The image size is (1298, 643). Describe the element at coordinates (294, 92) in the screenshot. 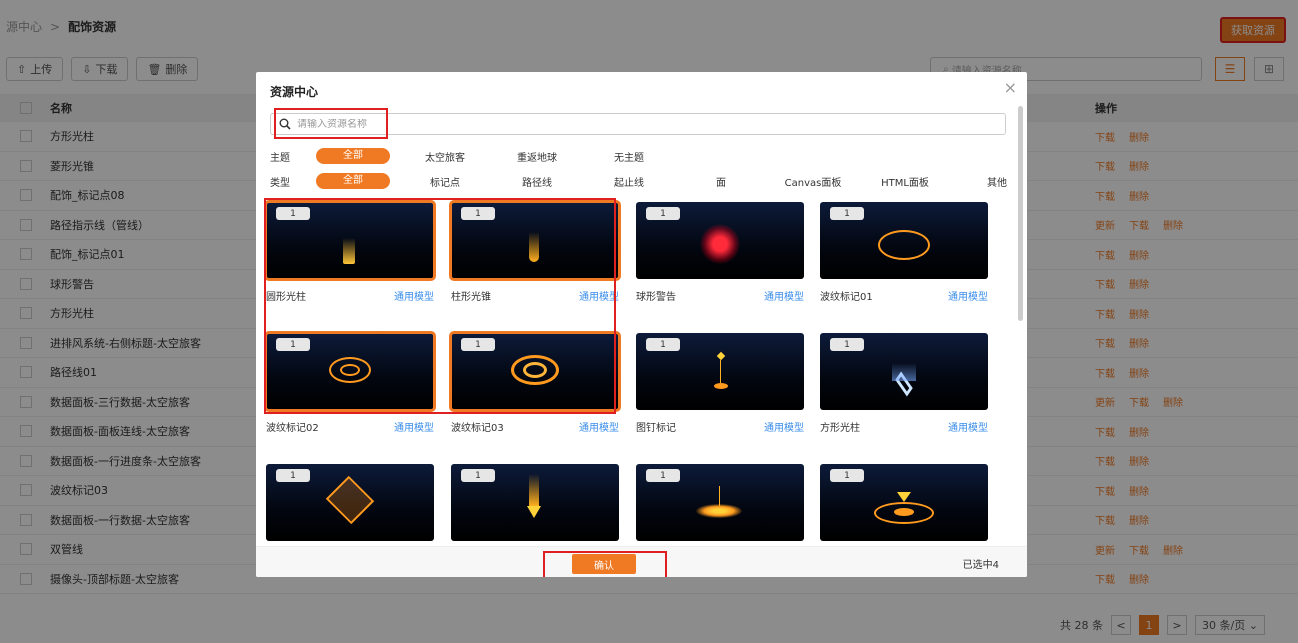

I see `modal-title: 资源中心` at that location.